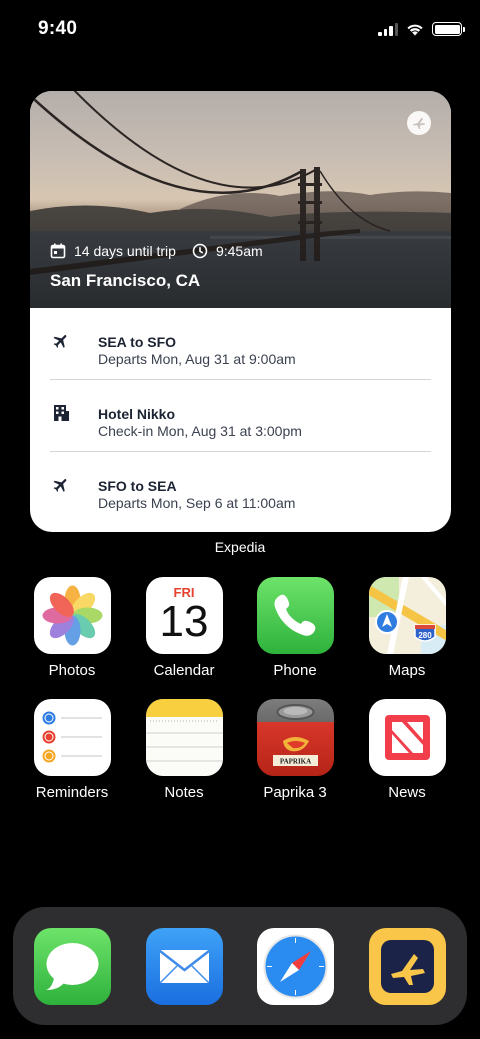 The height and width of the screenshot is (1039, 480). I want to click on trip-countdown: 14 days until trip, so click(125, 251).